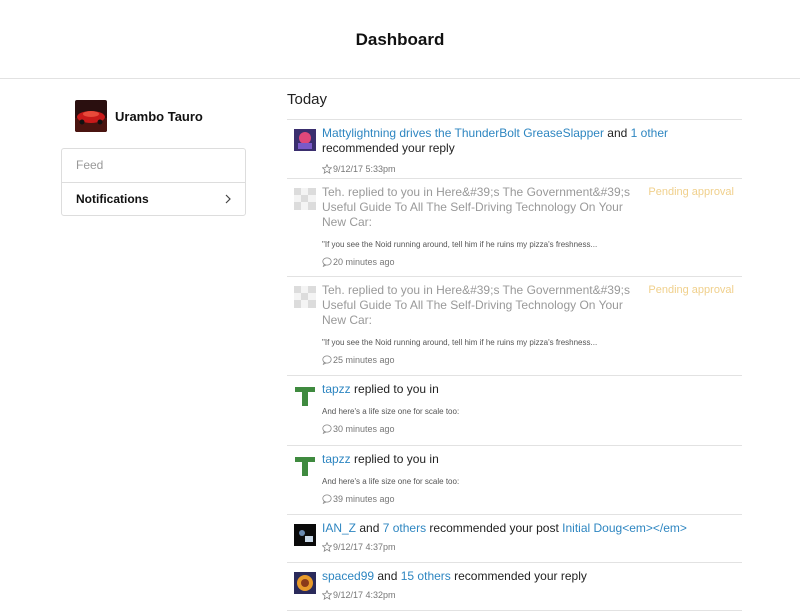  What do you see at coordinates (159, 116) in the screenshot?
I see `profile-name: Urambo Tauro` at bounding box center [159, 116].